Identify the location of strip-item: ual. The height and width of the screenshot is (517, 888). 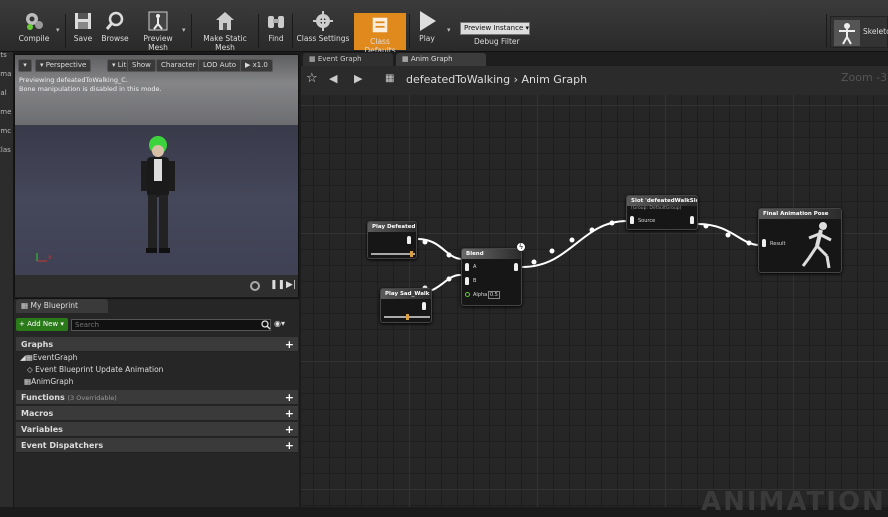
(6, 93).